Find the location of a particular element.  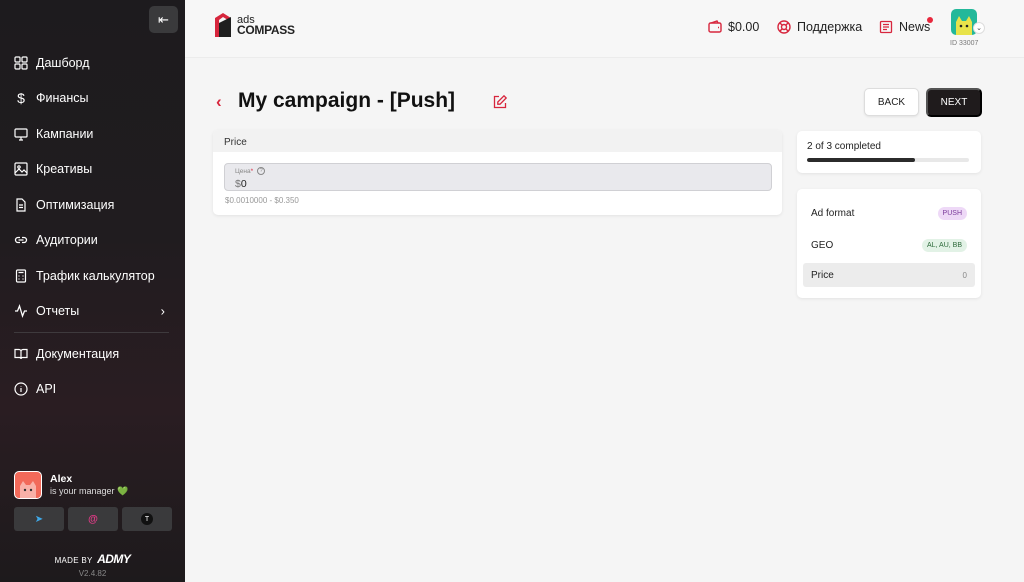

manager-avatar is located at coordinates (28, 485).